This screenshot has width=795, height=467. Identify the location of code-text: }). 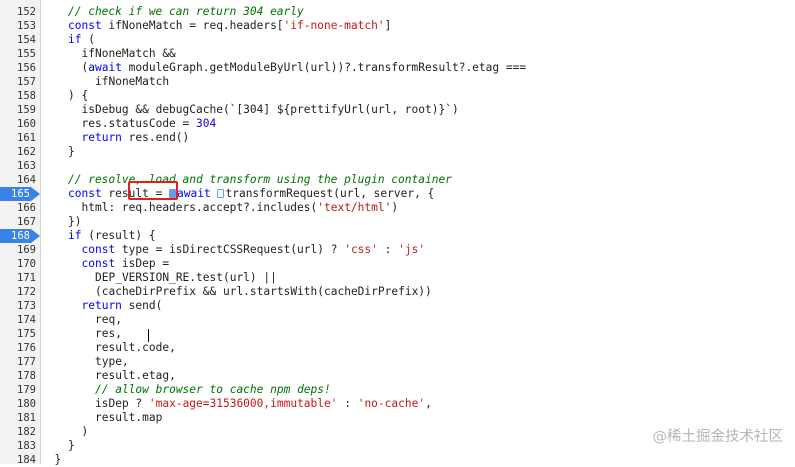
(74, 222).